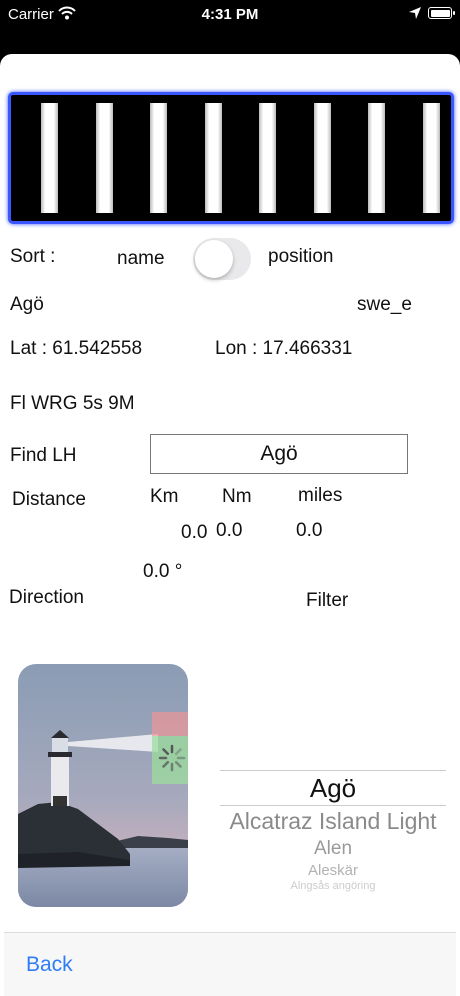 This screenshot has height=996, width=460. Describe the element at coordinates (194, 532) in the screenshot. I see `distance-km-value: 0.0` at that location.